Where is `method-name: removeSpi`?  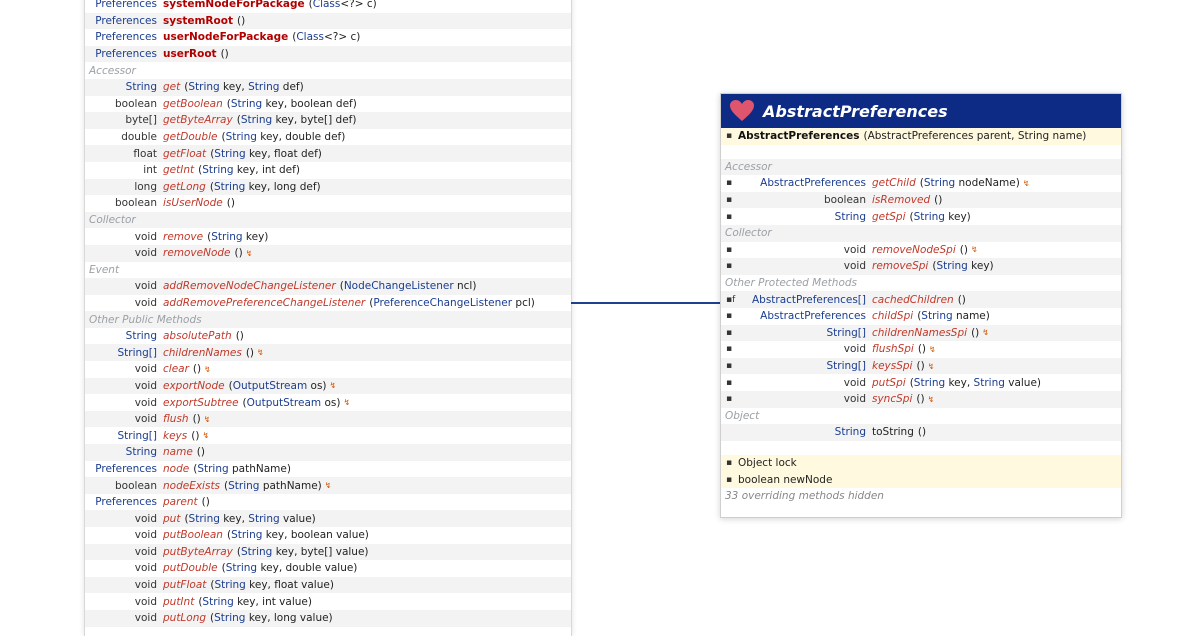
method-name: removeSpi is located at coordinates (900, 266).